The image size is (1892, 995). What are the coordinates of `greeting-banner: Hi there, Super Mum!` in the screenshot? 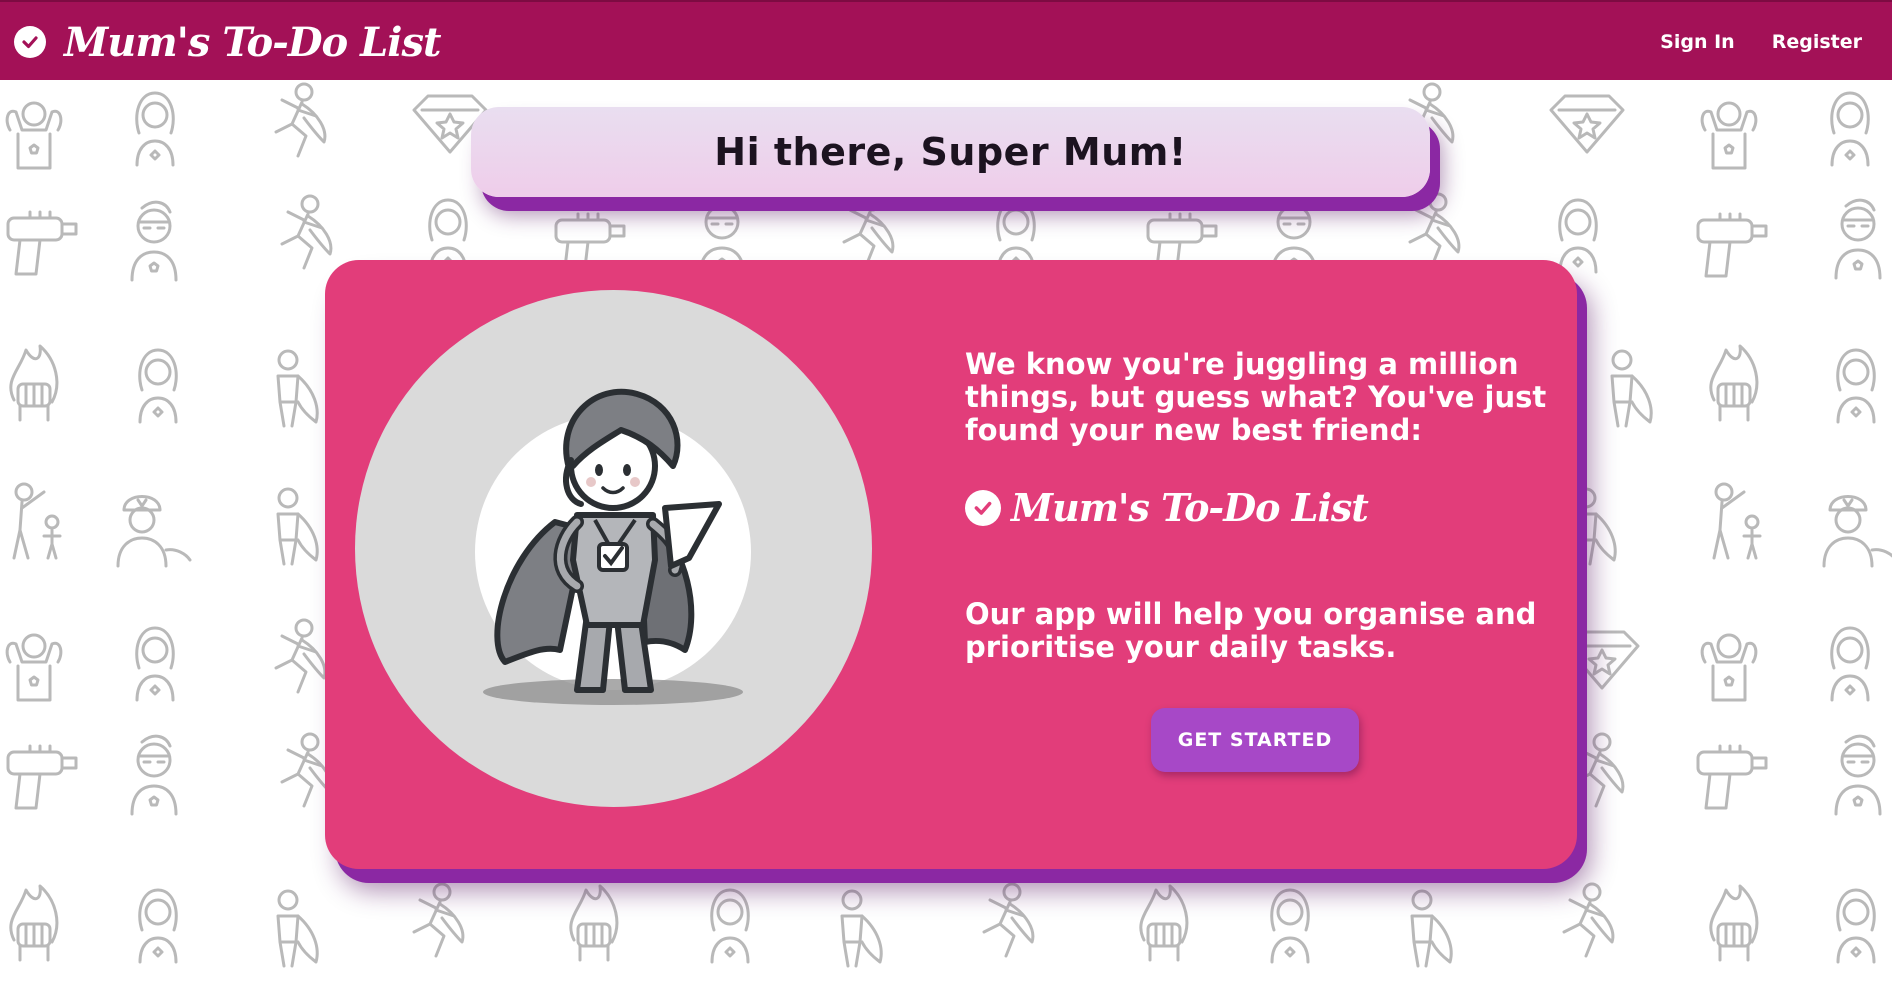 It's located at (950, 152).